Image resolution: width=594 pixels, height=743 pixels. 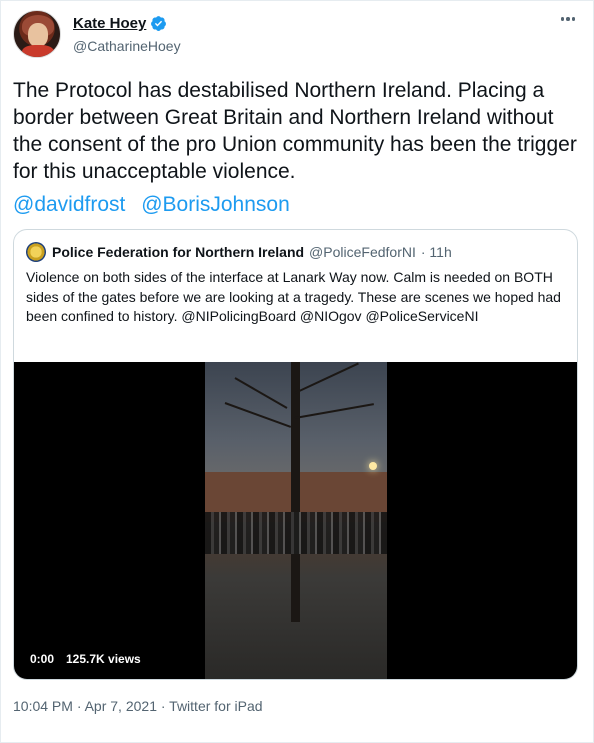 I want to click on tweet-mentions: @davidfrost @BorisJohnson, so click(x=156, y=204).